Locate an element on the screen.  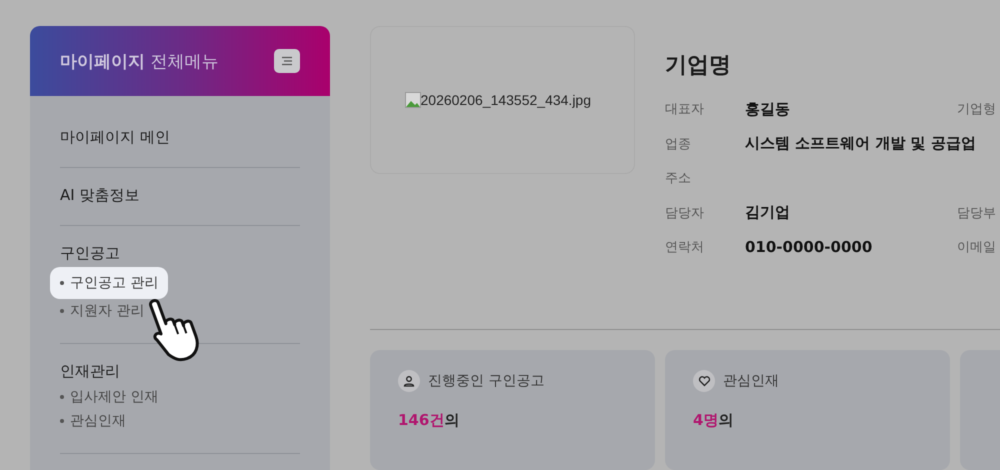
field-label: 주소 is located at coordinates (678, 179).